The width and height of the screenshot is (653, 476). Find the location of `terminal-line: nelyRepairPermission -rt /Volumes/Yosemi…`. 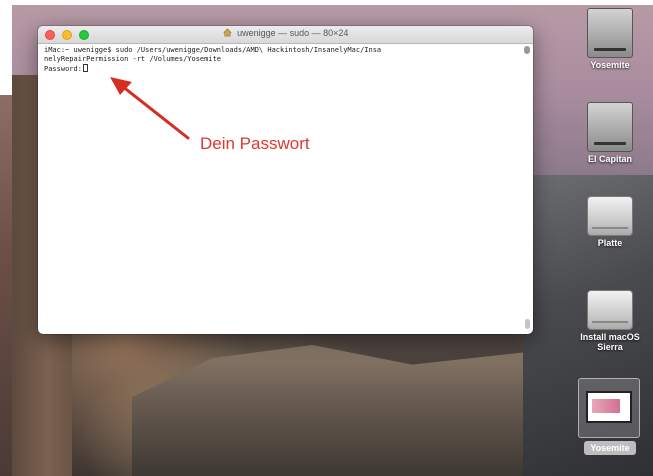

terminal-line: nelyRepairPermission -rt /Volumes/Yosemi… is located at coordinates (133, 59).